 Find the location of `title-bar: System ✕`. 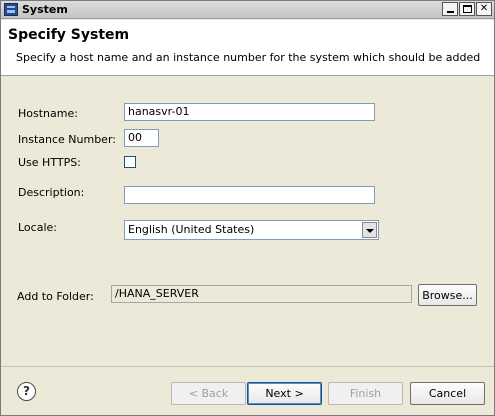

title-bar: System ✕ is located at coordinates (247, 10).